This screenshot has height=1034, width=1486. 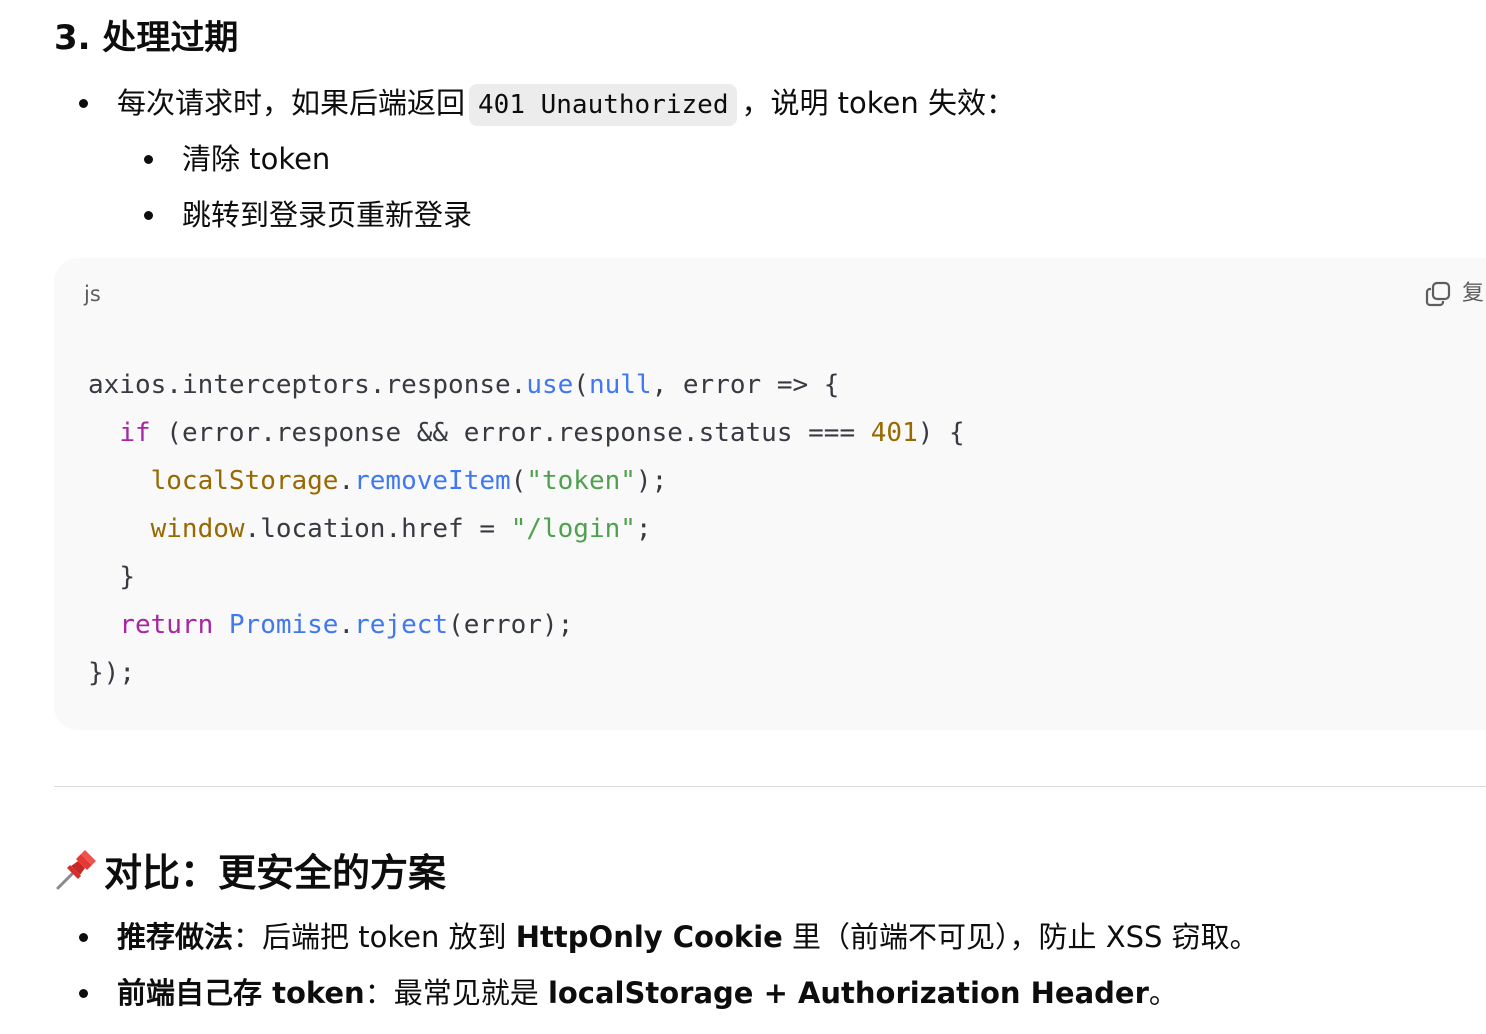 What do you see at coordinates (76, 870) in the screenshot?
I see `pushpin-icon` at bounding box center [76, 870].